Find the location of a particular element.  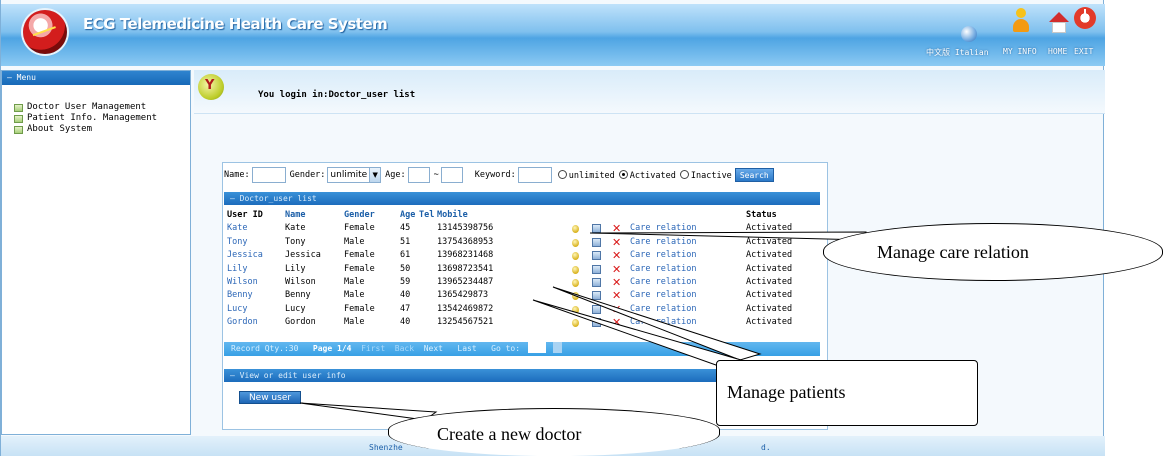

callout-manage-care-relation: Manage care relation is located at coordinates (993, 252).